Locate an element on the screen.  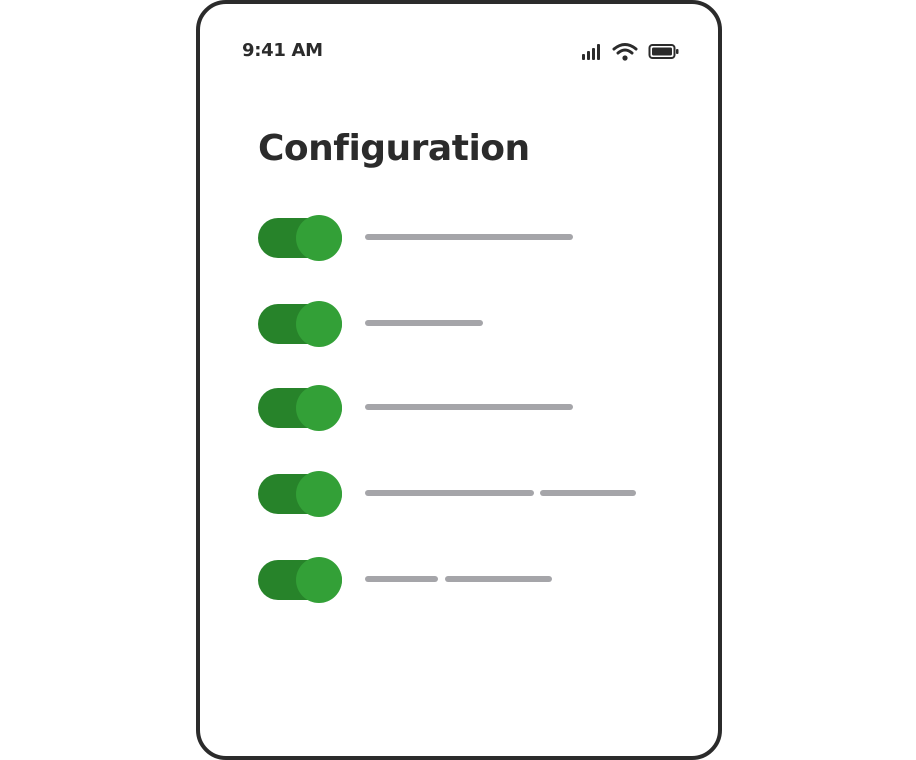
signal-icon is located at coordinates (591, 52).